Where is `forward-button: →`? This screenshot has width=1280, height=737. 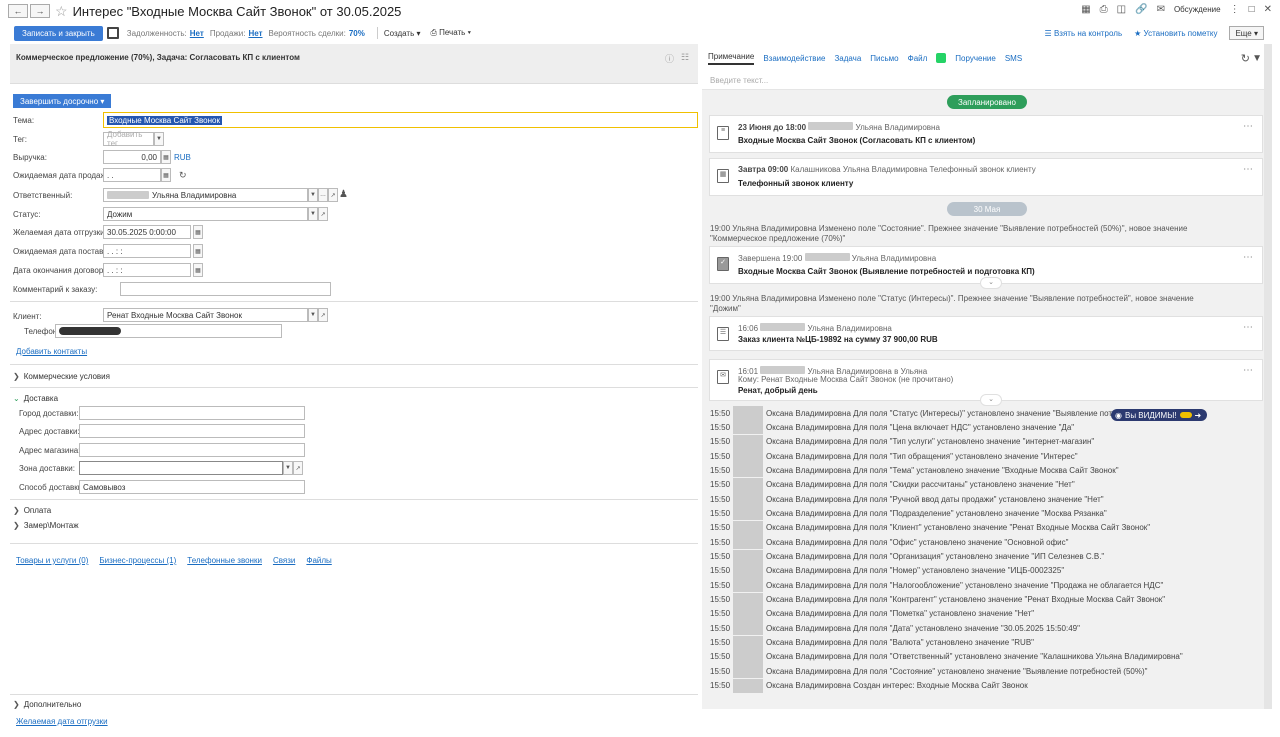 forward-button: → is located at coordinates (40, 11).